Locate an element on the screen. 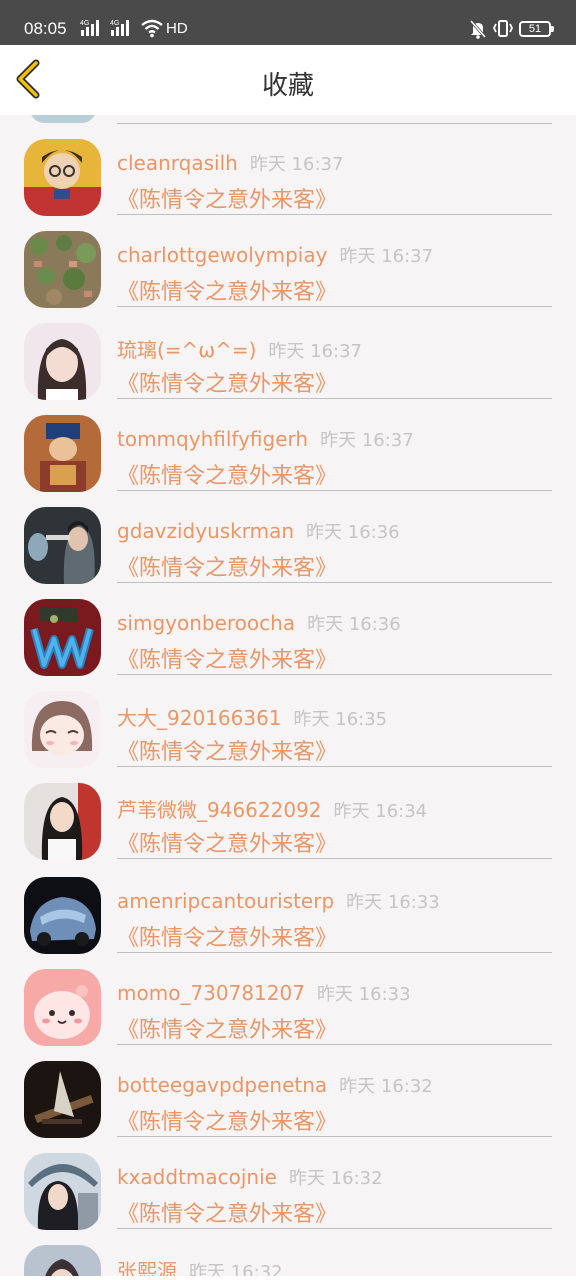 Image resolution: width=576 pixels, height=1280 pixels. list-item: tommqyhfilfyfigerh 昨天 16:37 《陈情令之意外来客》 is located at coordinates (288, 461).